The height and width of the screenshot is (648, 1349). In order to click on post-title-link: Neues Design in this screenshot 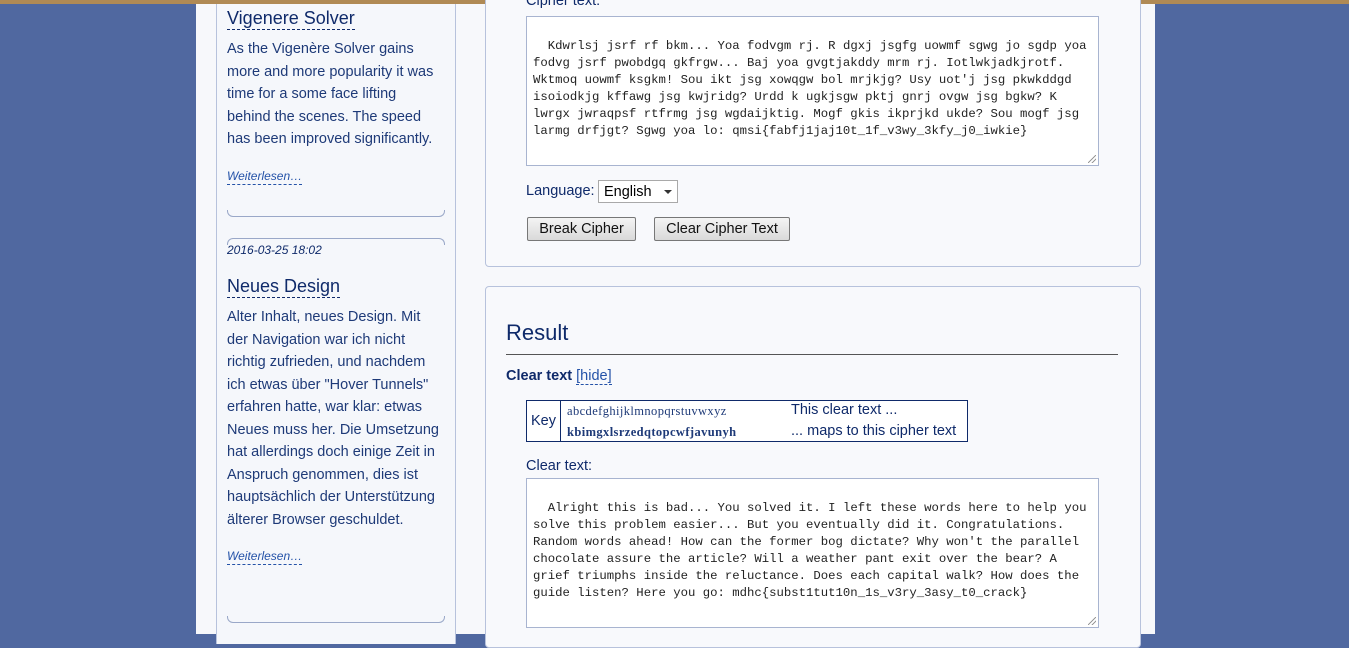, I will do `click(284, 286)`.